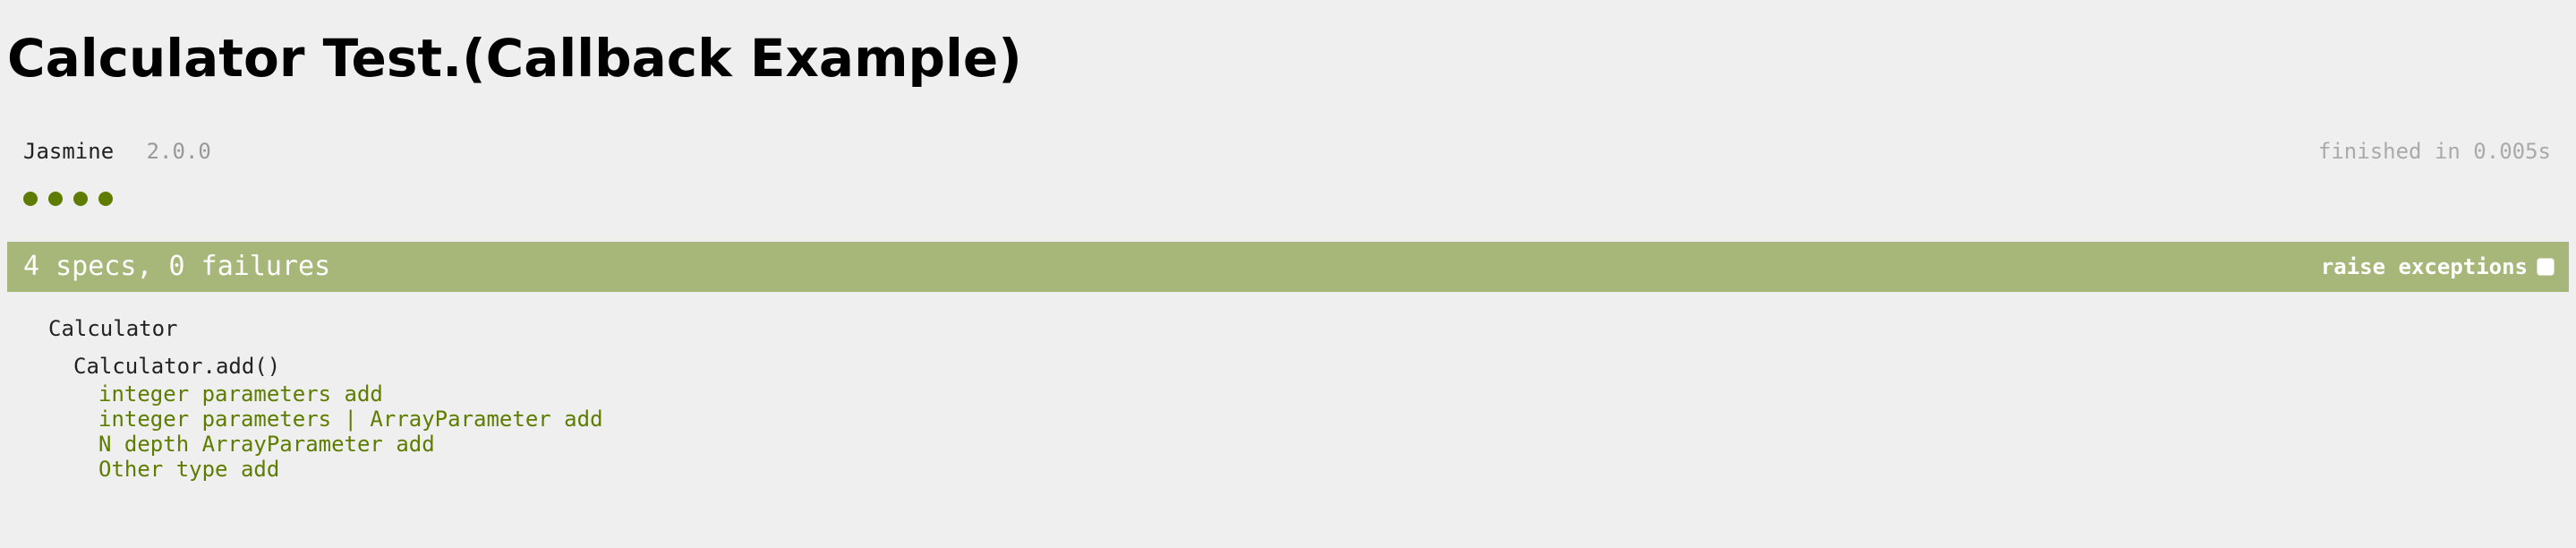  Describe the element at coordinates (350, 420) in the screenshot. I see `spec-item: integer parameters | ArrayParameter add` at that location.